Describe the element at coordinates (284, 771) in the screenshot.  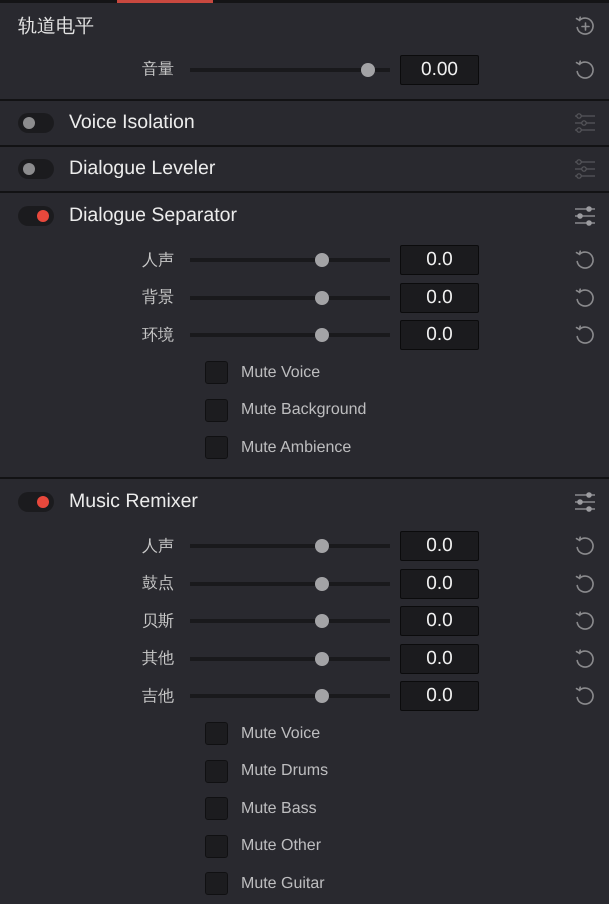
I see `checkbox-label: Mute Drums` at that location.